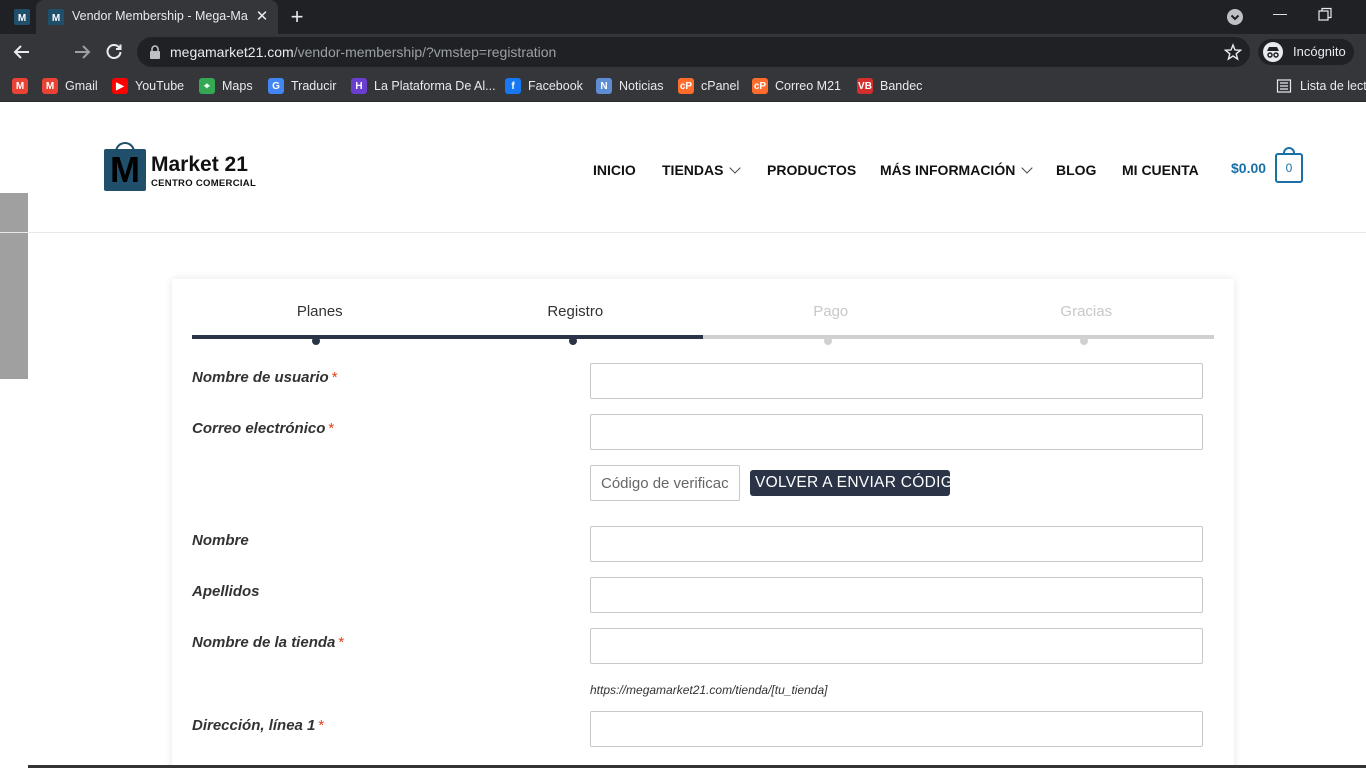  I want to click on bookmark-item: N Noticias, so click(629, 86).